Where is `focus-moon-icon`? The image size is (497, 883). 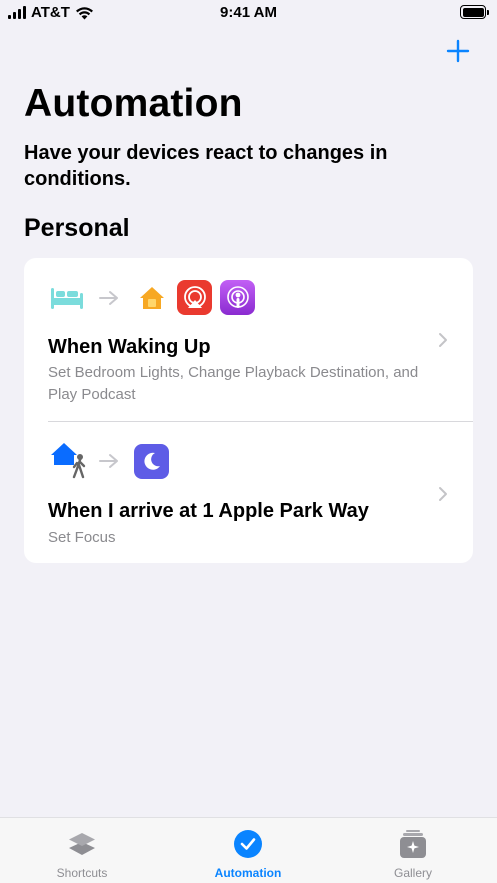
focus-moon-icon is located at coordinates (151, 461).